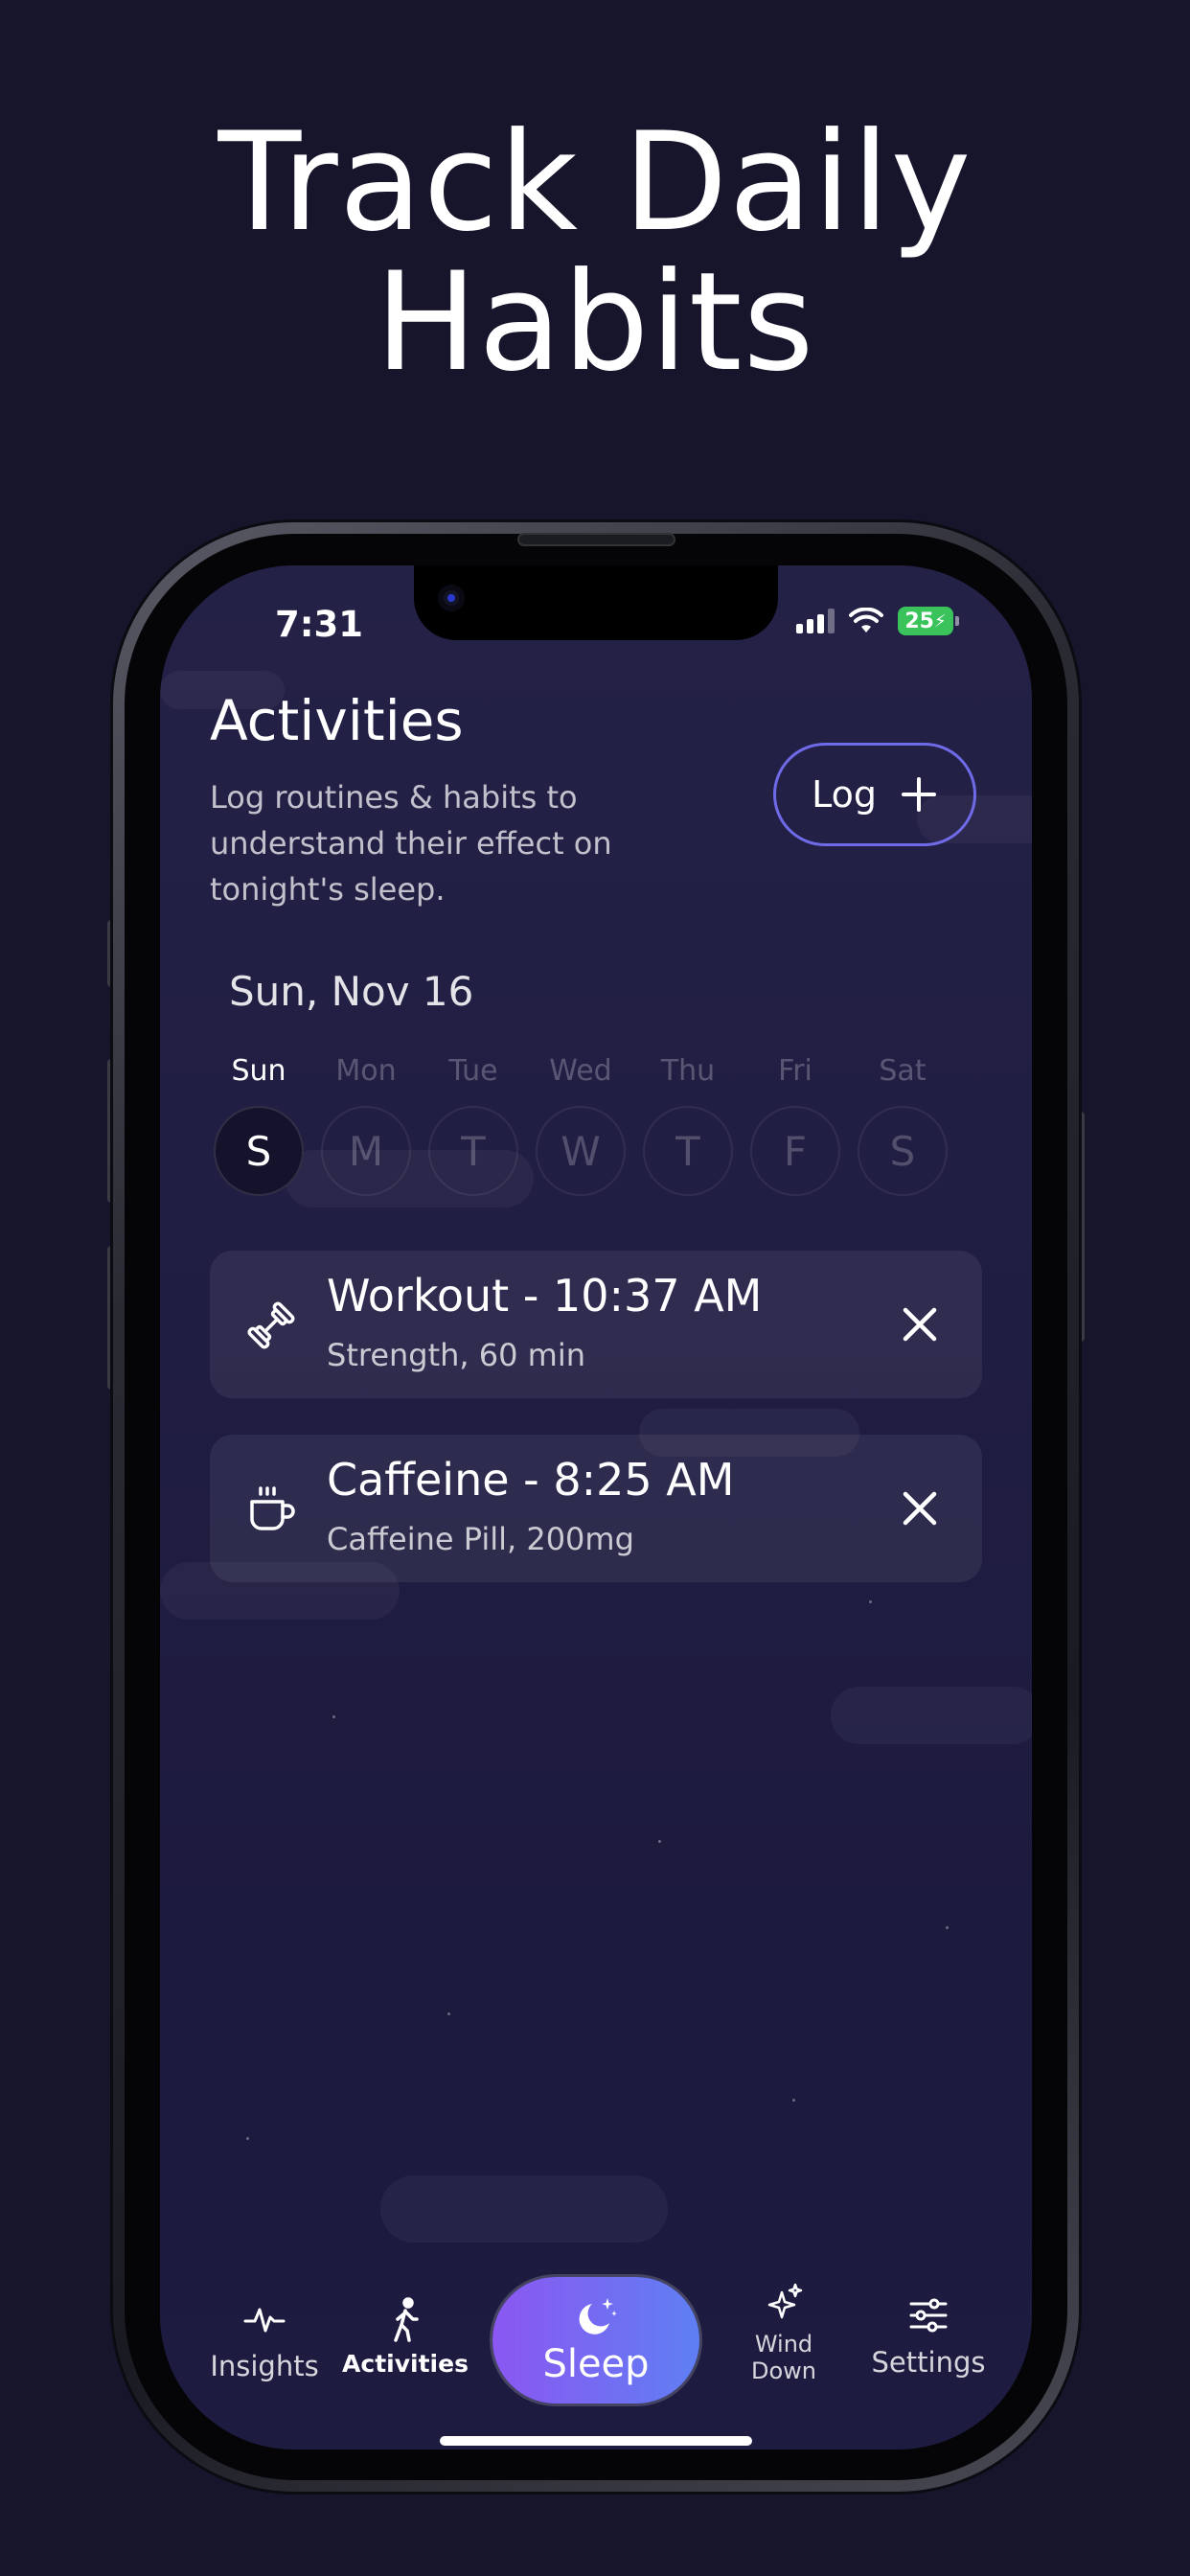 The width and height of the screenshot is (1190, 2576). What do you see at coordinates (919, 794) in the screenshot?
I see `plus-icon` at bounding box center [919, 794].